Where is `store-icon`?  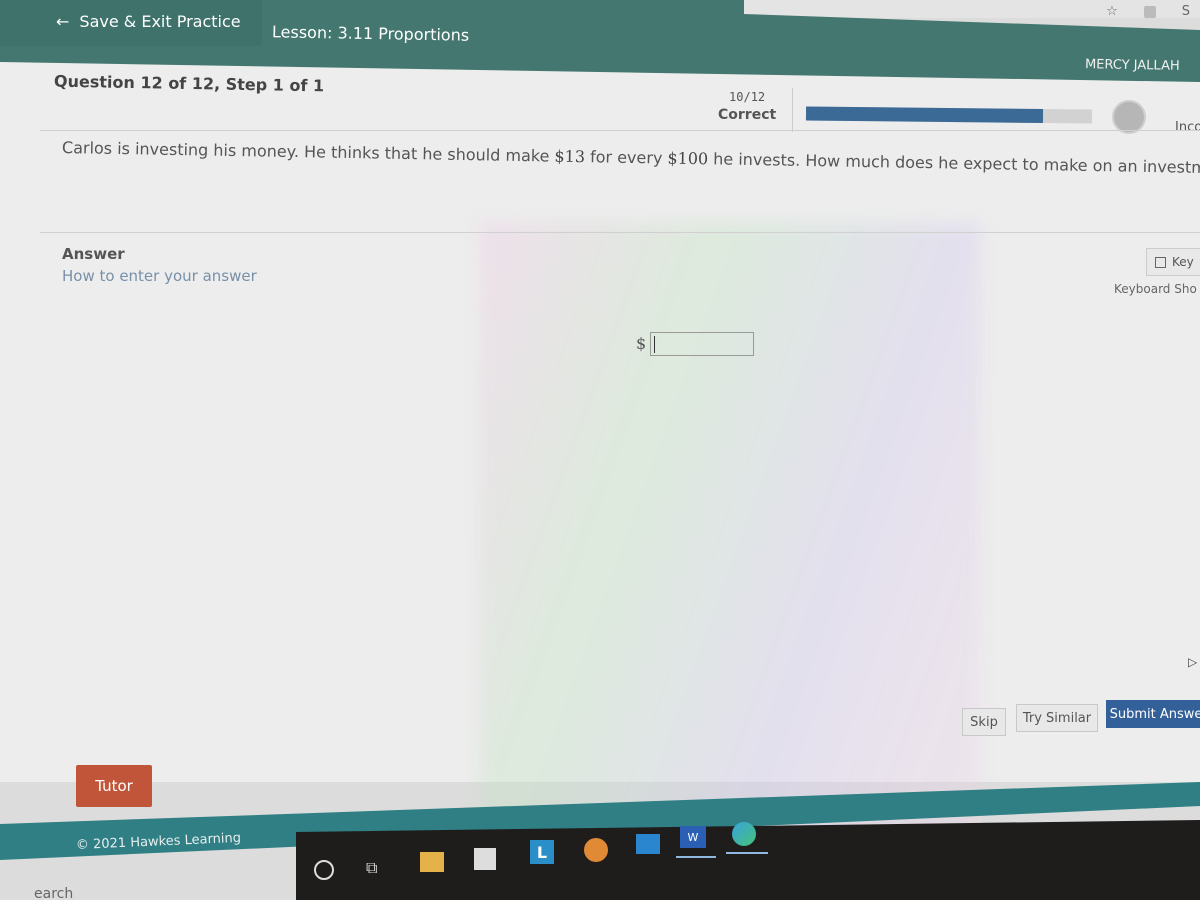
store-icon is located at coordinates (485, 859).